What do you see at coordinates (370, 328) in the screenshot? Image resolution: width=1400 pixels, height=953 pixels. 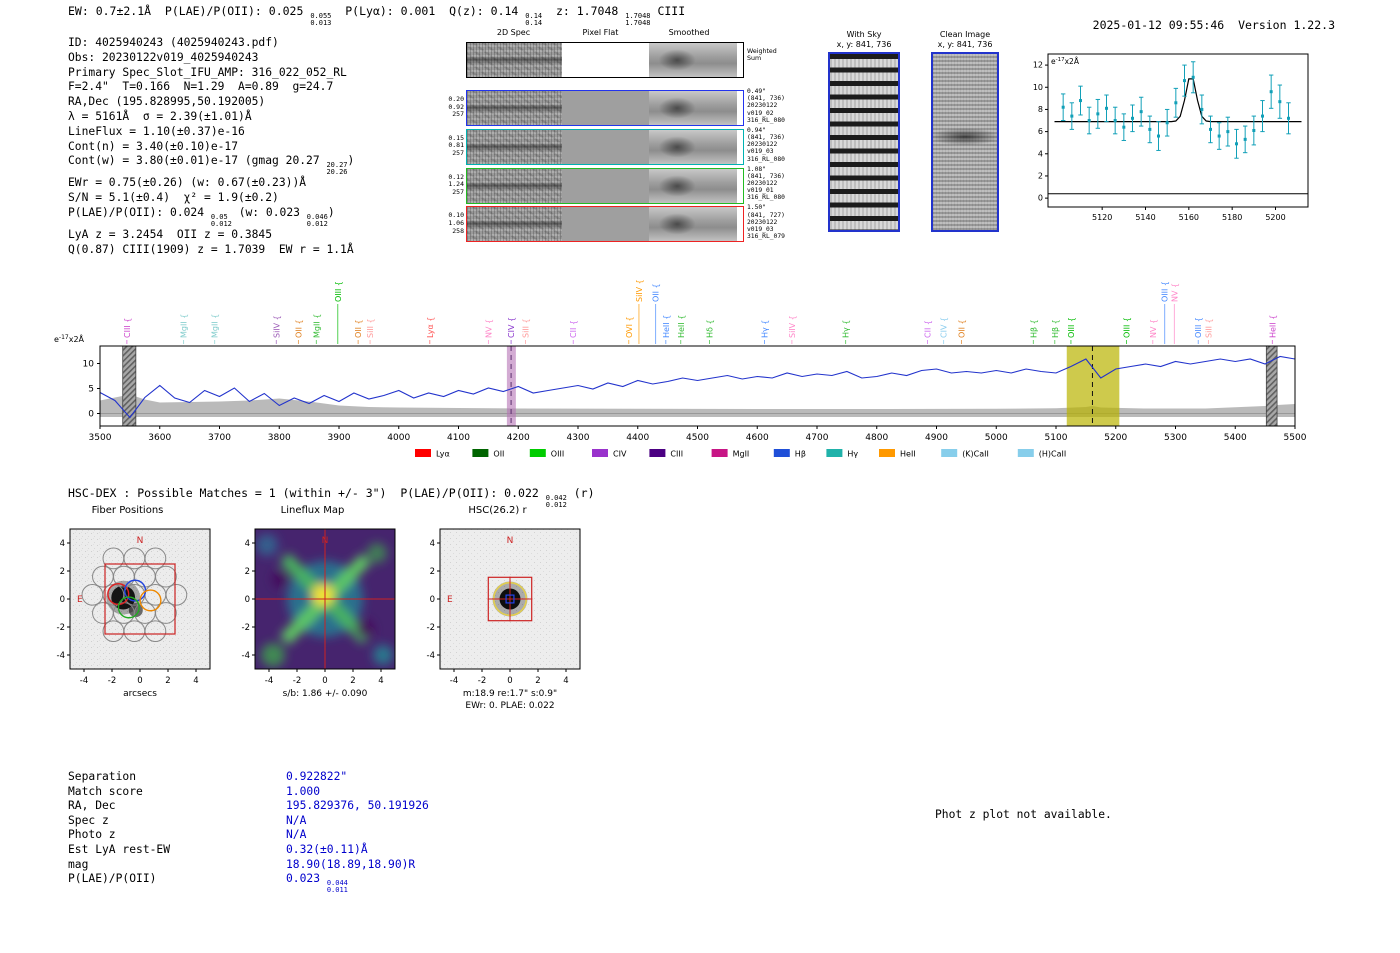 I see `line-label-SiII: SiII {` at bounding box center [370, 328].